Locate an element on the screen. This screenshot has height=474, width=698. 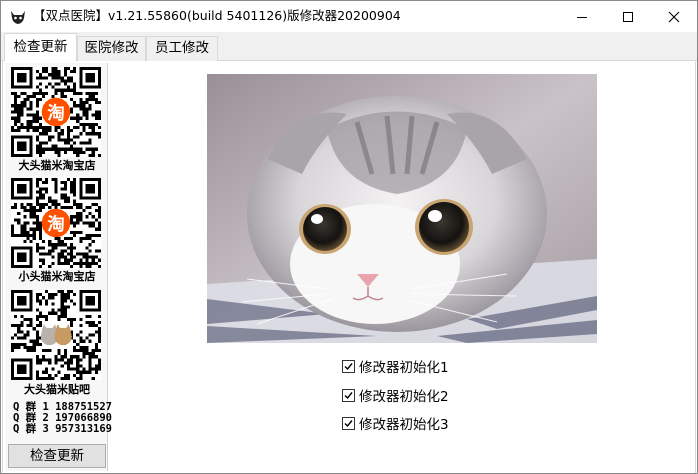
init-option-3: 修改器初始化3 is located at coordinates (395, 423).